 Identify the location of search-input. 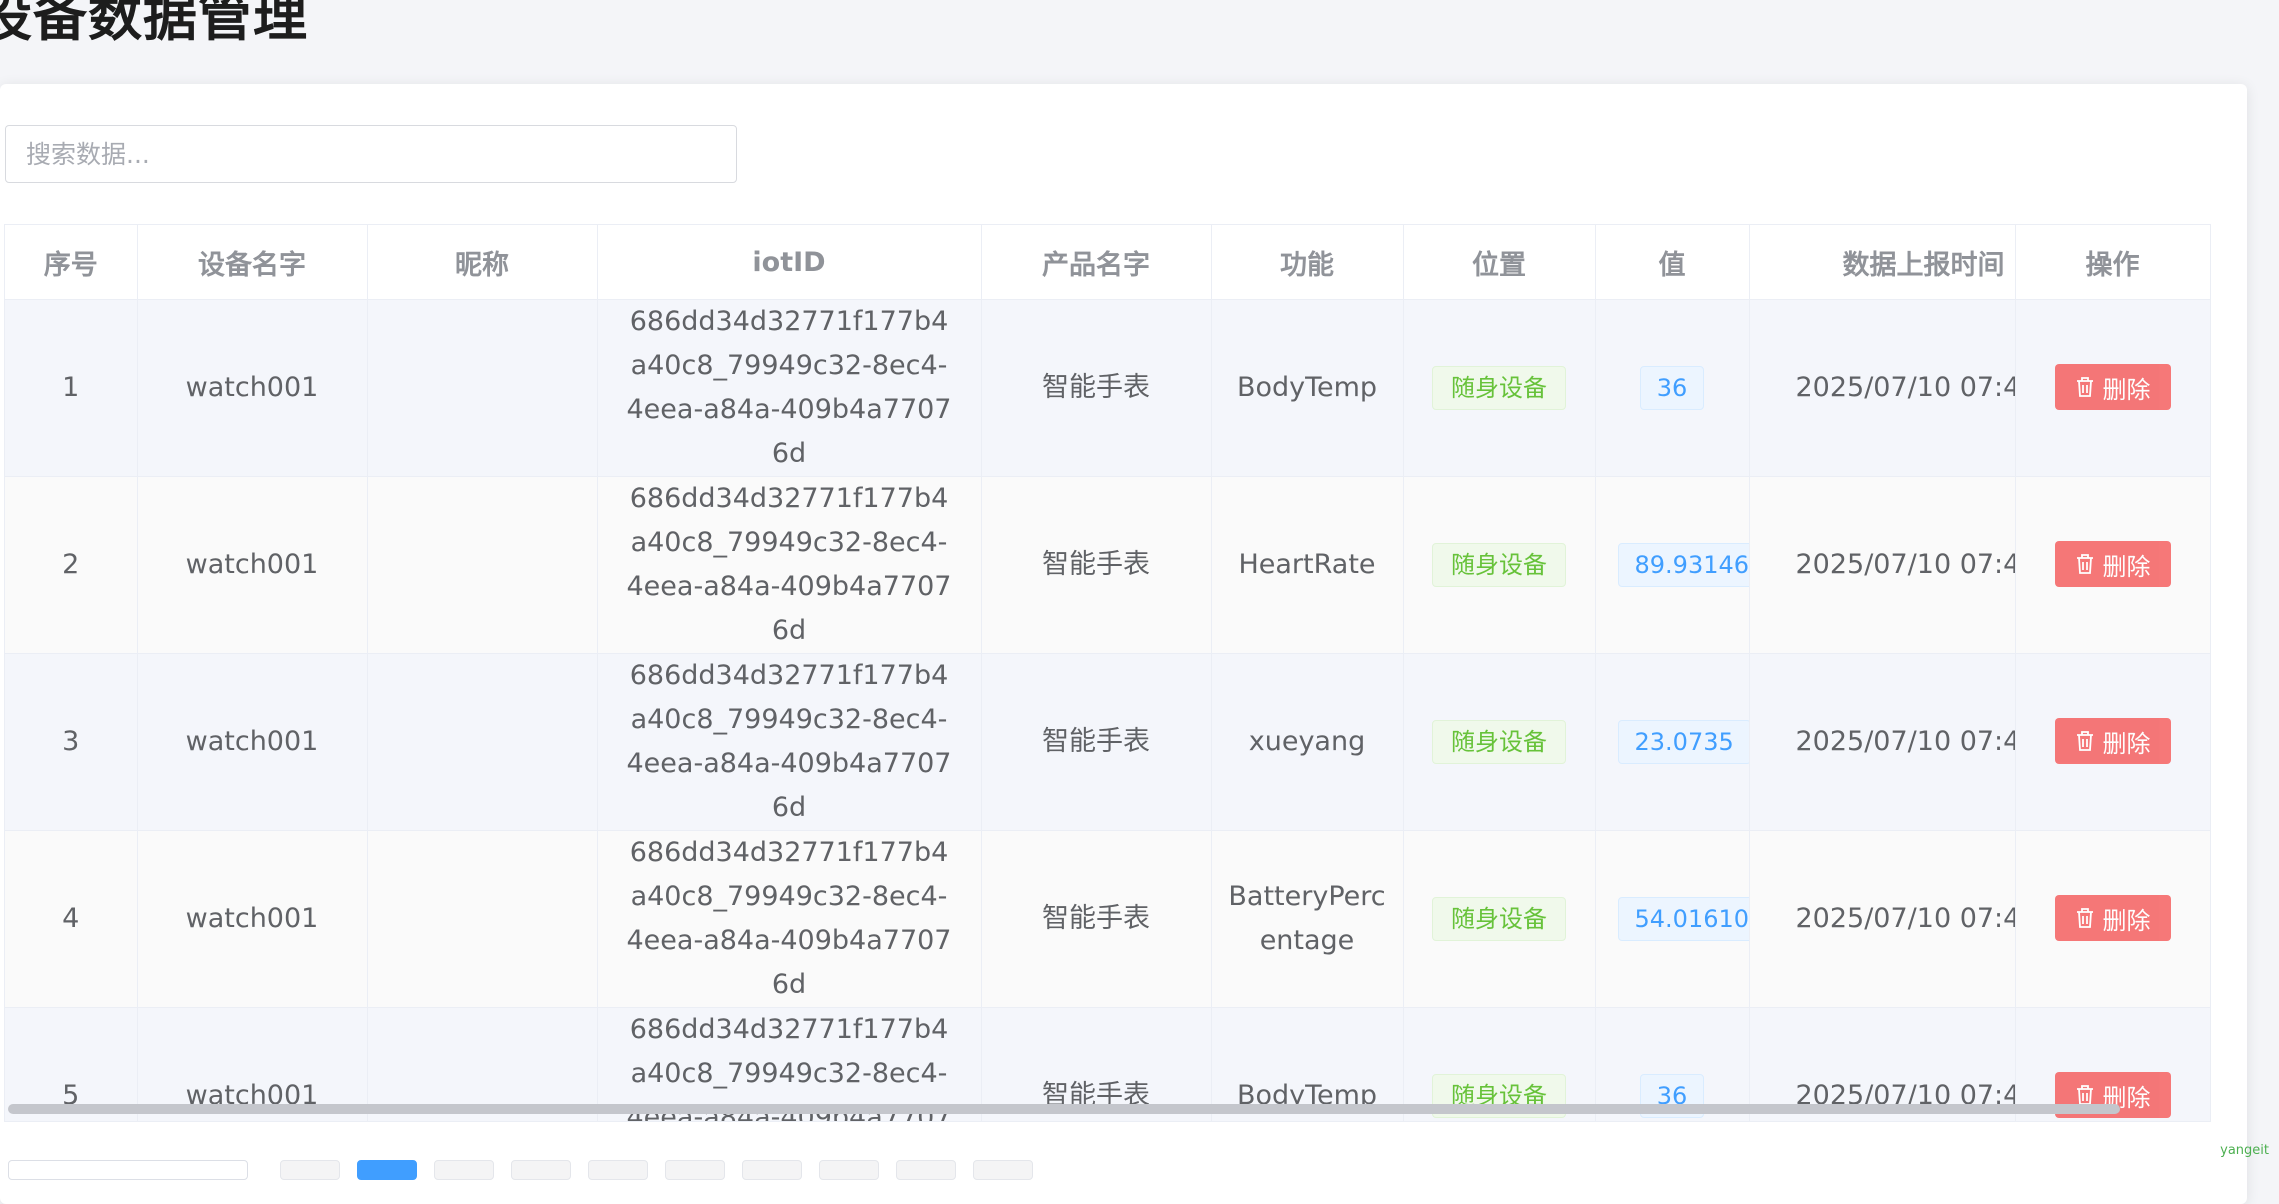
(371, 154).